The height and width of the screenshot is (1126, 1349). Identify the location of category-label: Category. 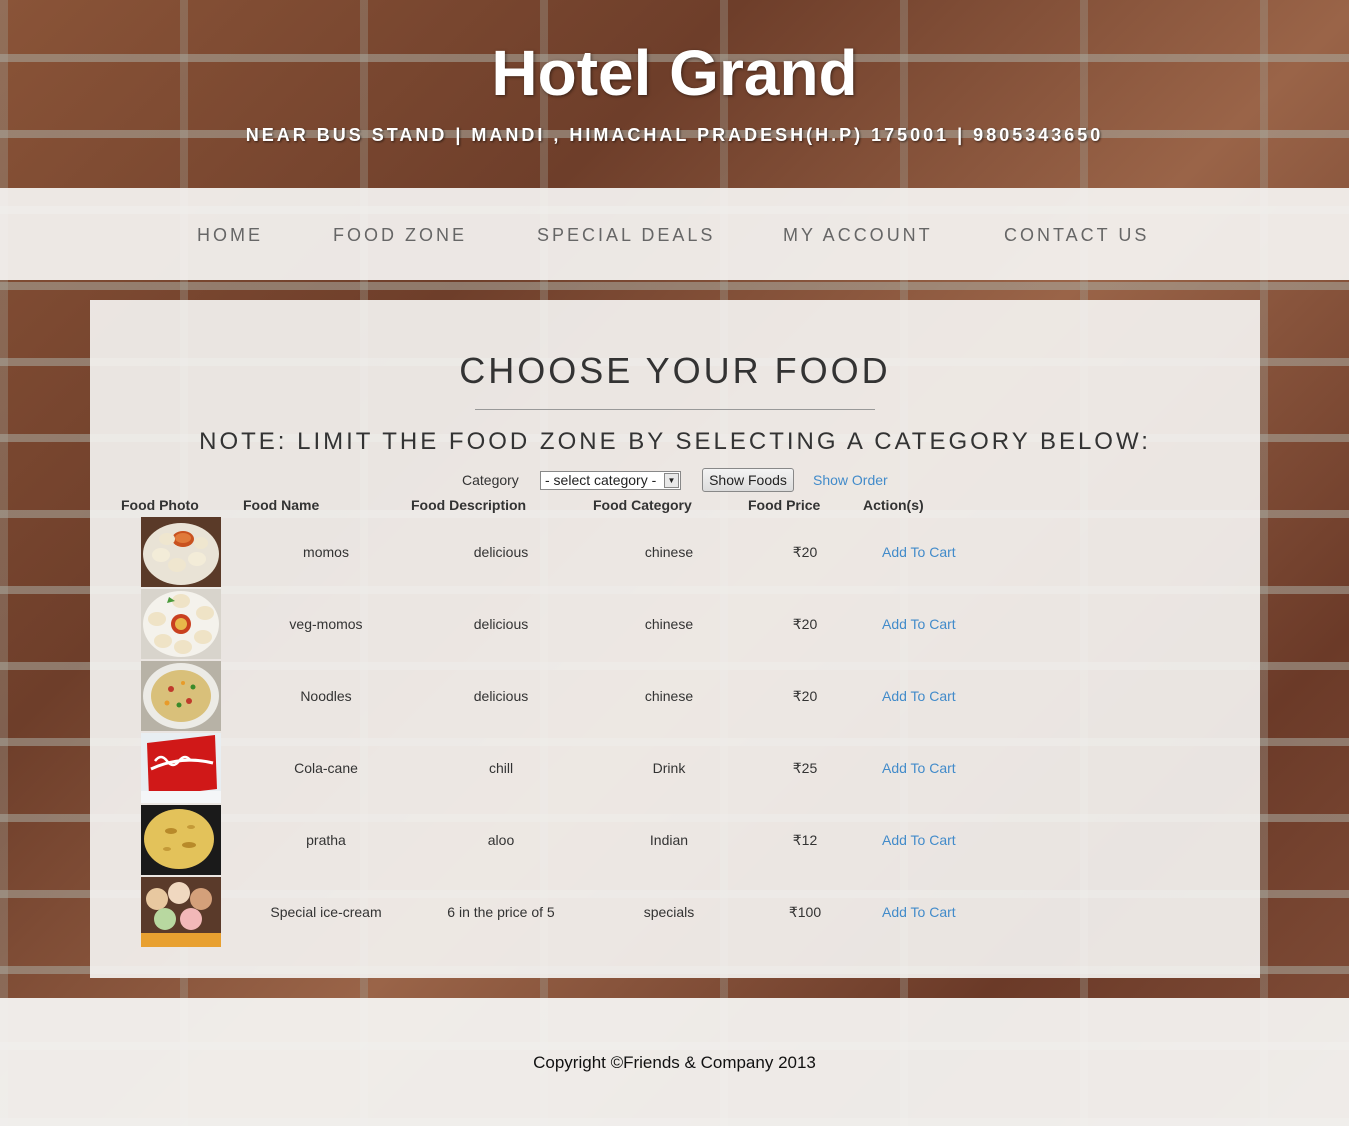
(490, 480).